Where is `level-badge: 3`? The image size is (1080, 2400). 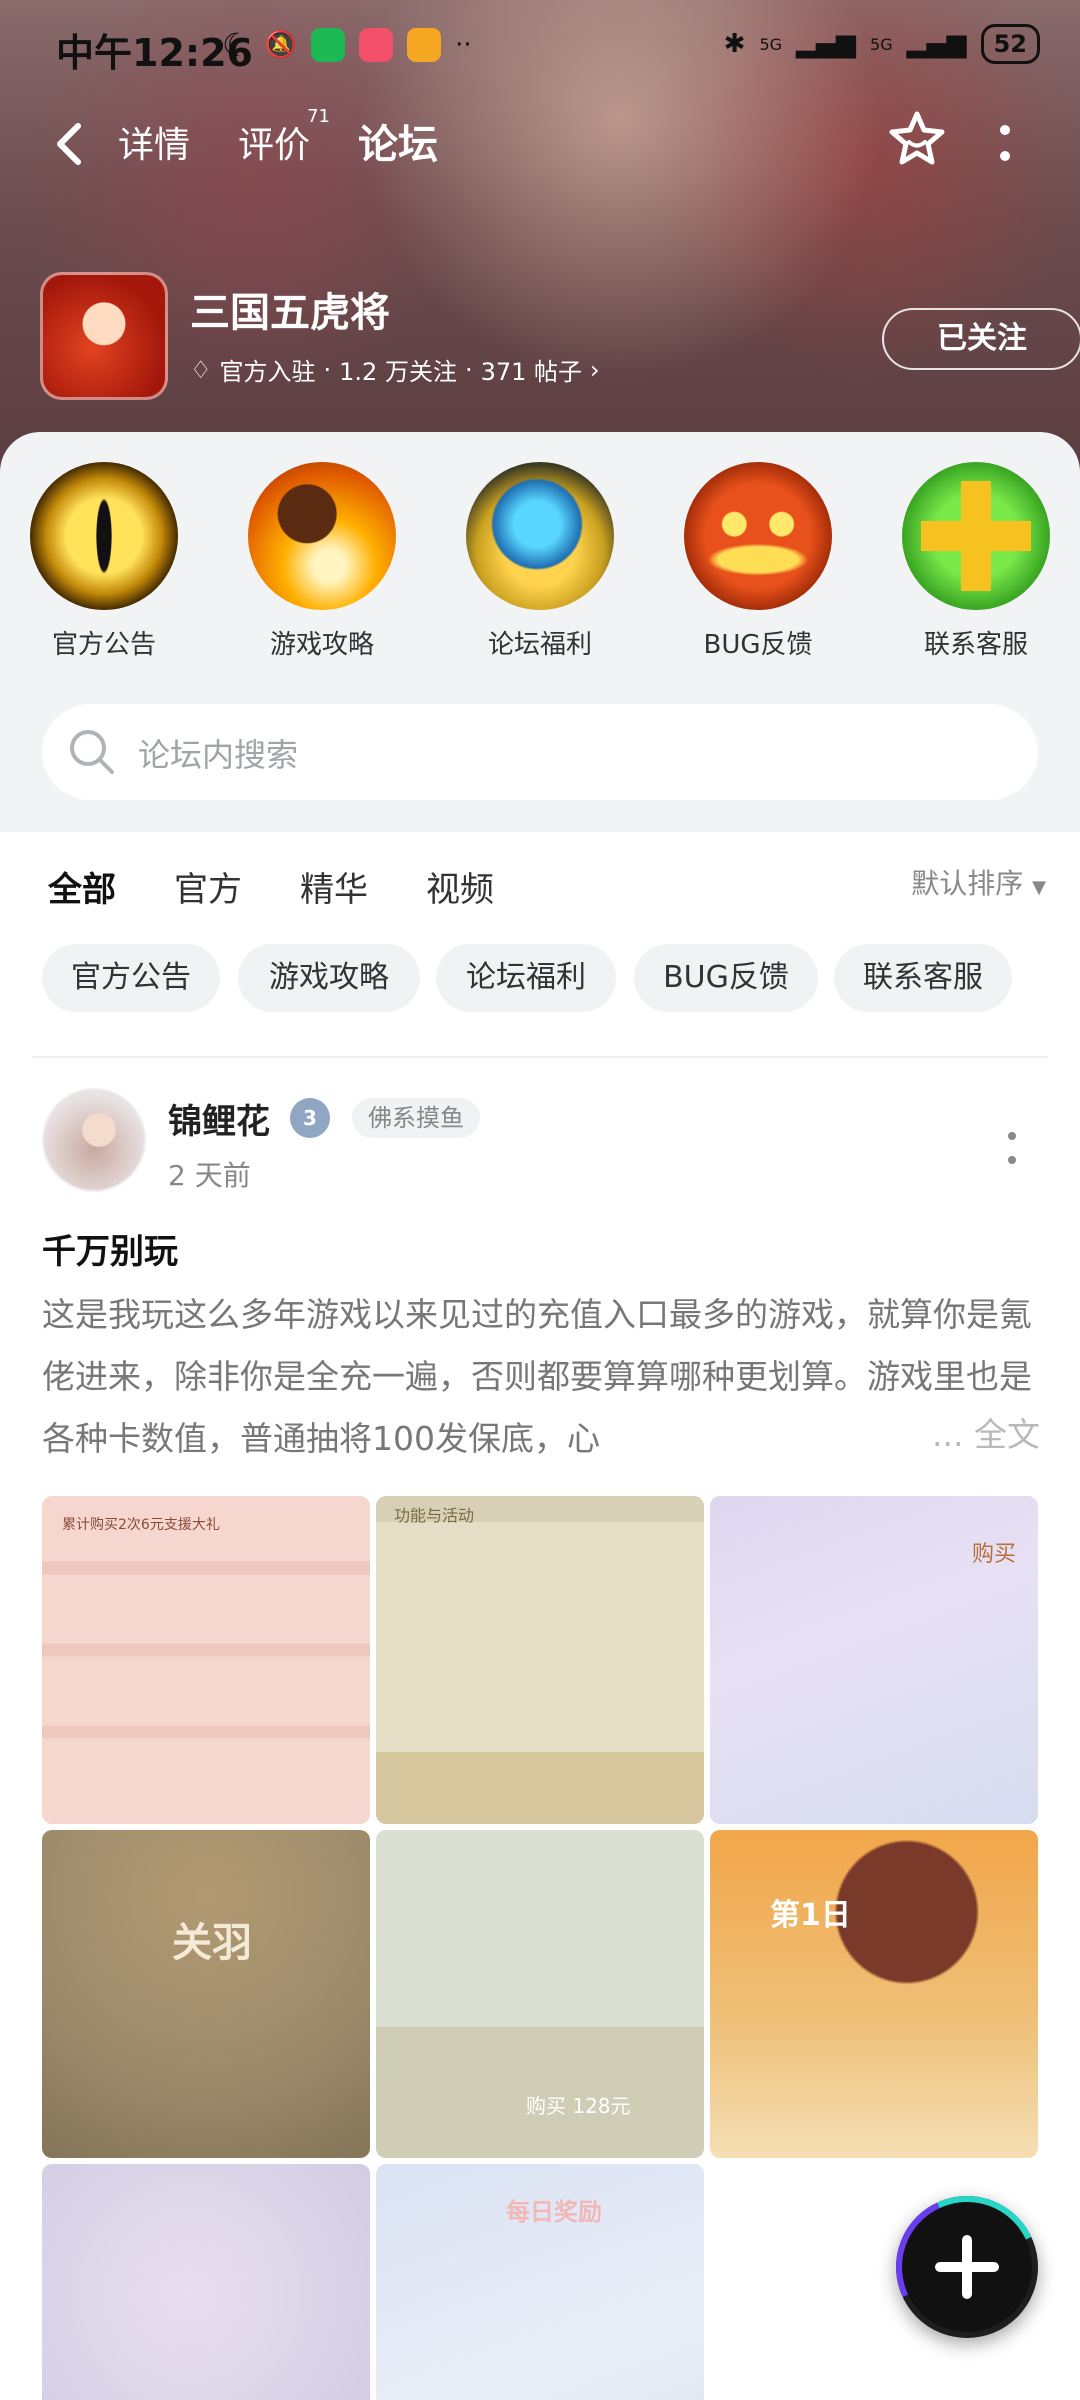 level-badge: 3 is located at coordinates (310, 1118).